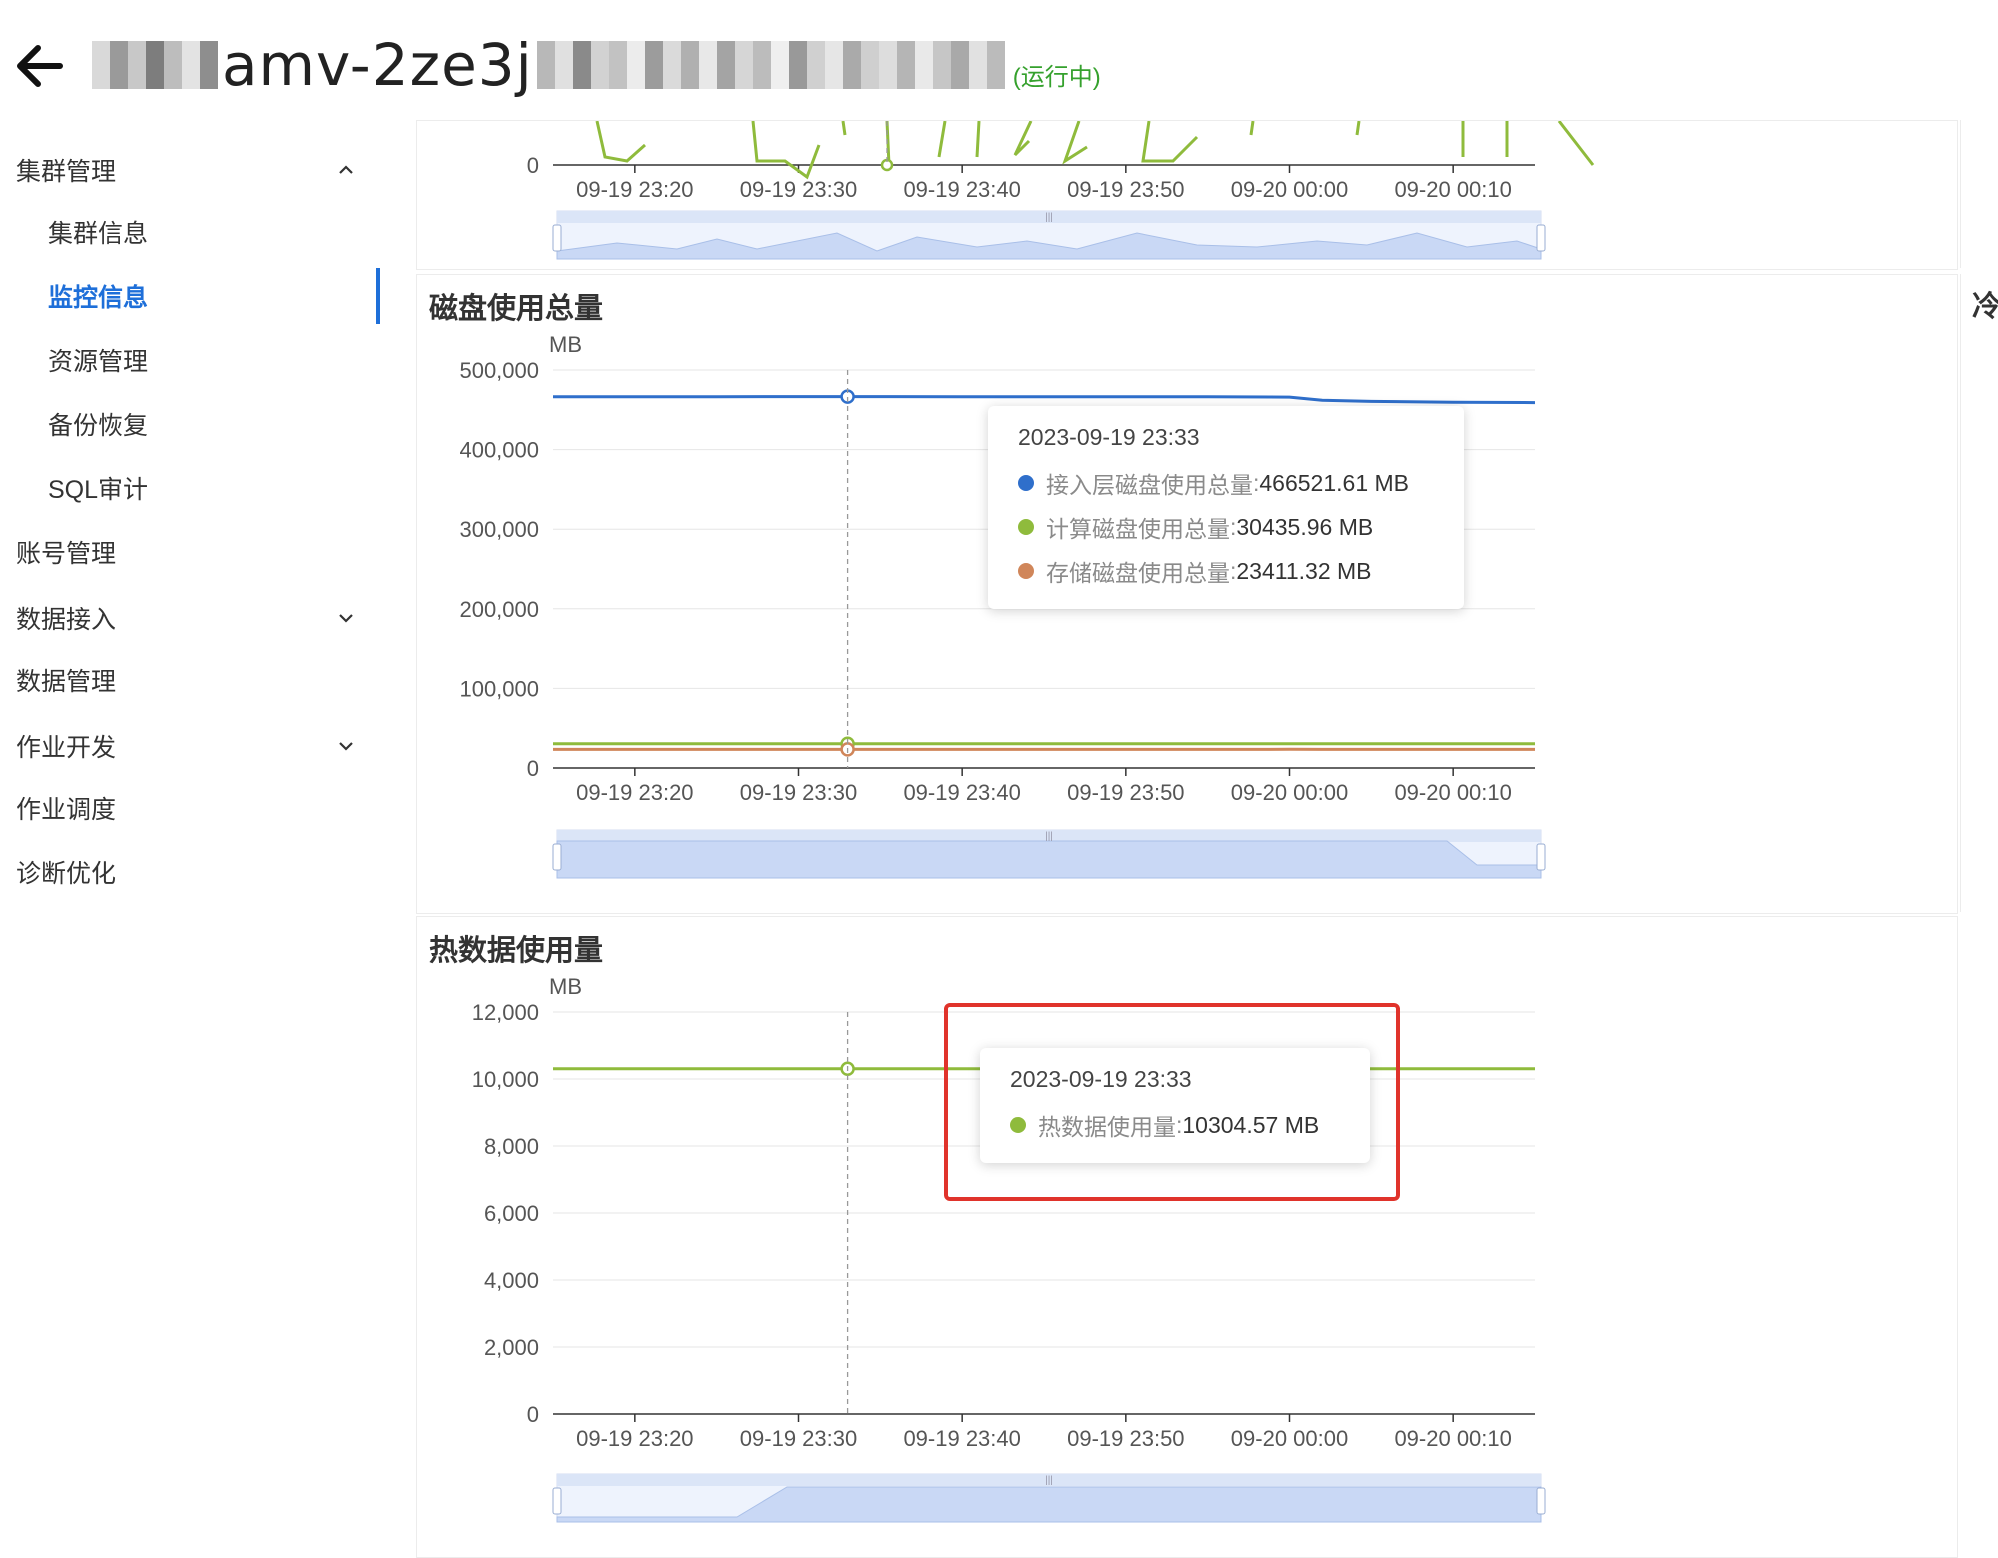  What do you see at coordinates (98, 360) in the screenshot?
I see `sidebar-item-label: 资源管理` at bounding box center [98, 360].